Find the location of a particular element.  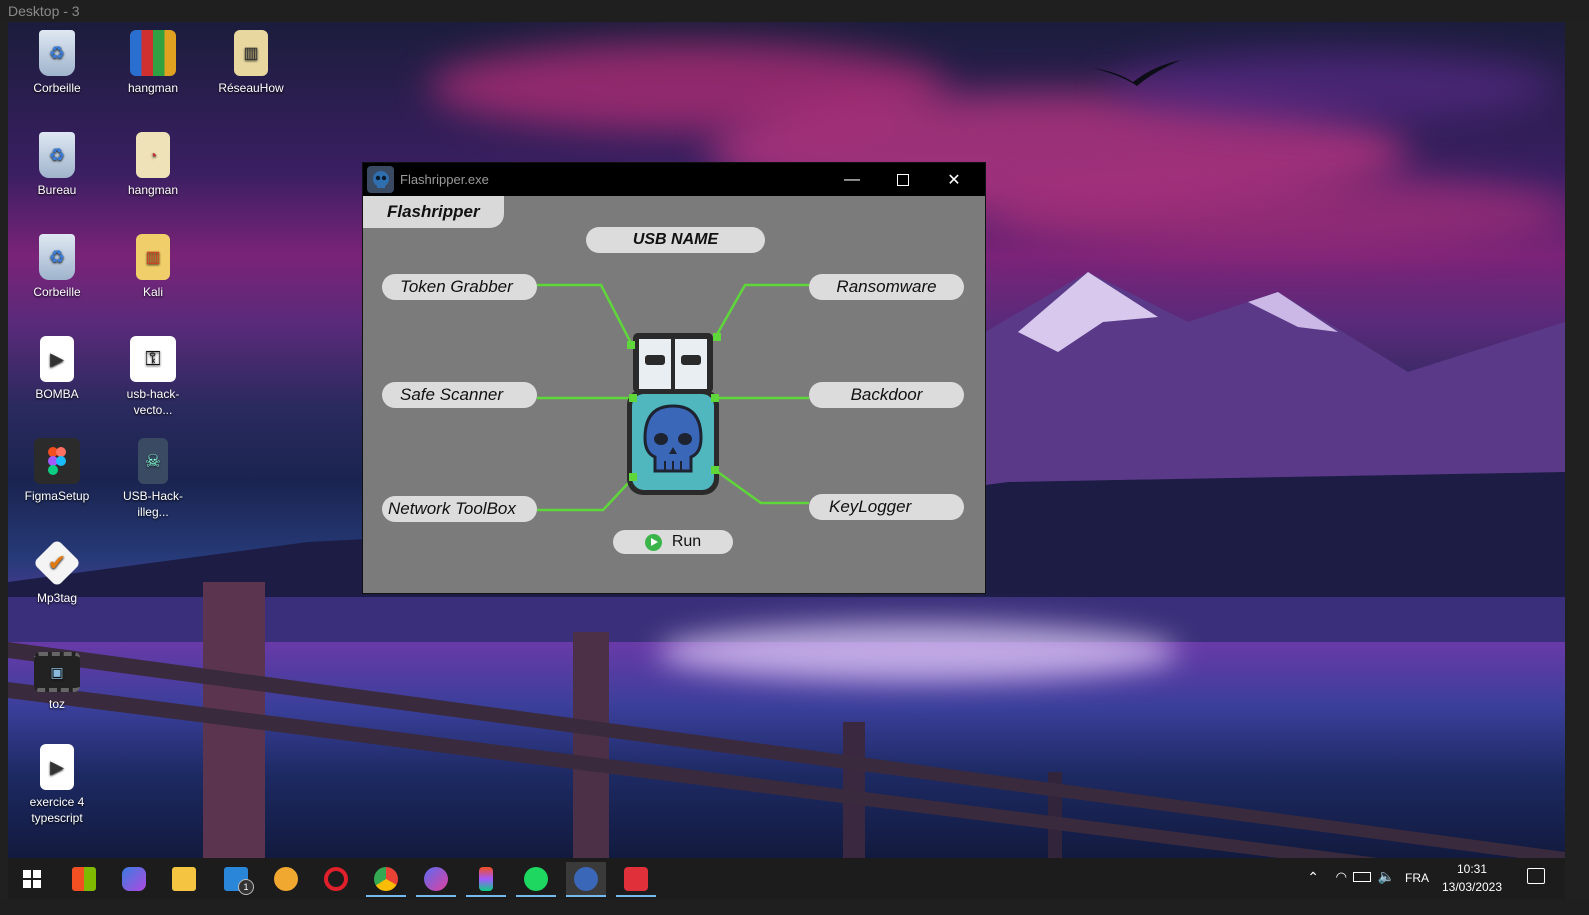

taskbar-discord is located at coordinates (286, 878).